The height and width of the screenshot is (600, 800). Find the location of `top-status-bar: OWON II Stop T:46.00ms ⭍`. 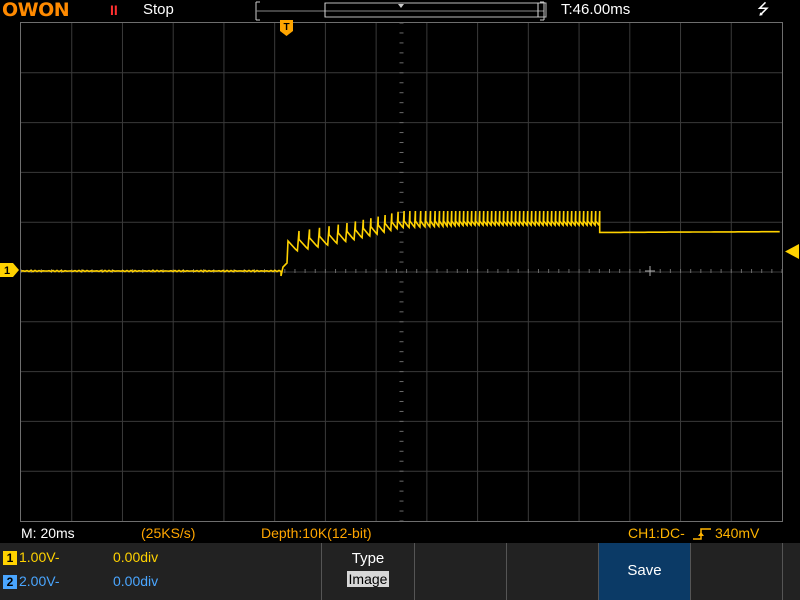

top-status-bar: OWON II Stop T:46.00ms ⭍ is located at coordinates (400, 11).